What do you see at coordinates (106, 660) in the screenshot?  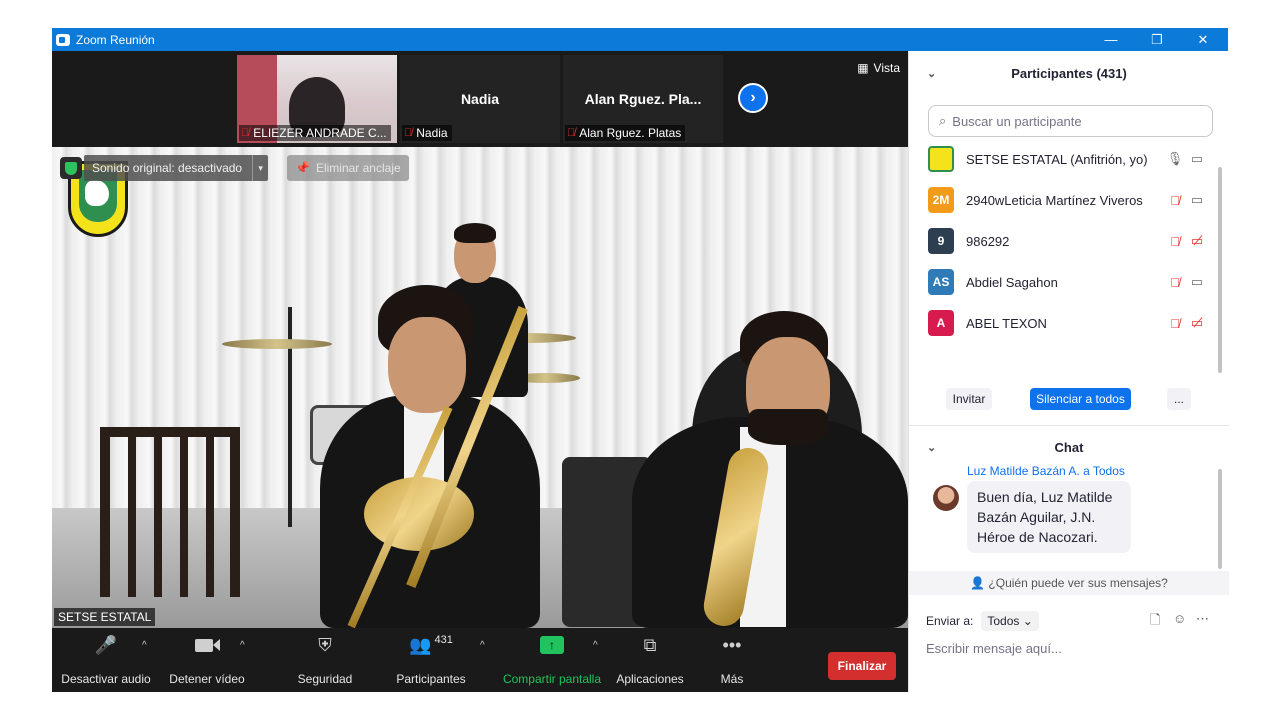 I see `mute-audio-button: 🎤 Desactivar audio` at bounding box center [106, 660].